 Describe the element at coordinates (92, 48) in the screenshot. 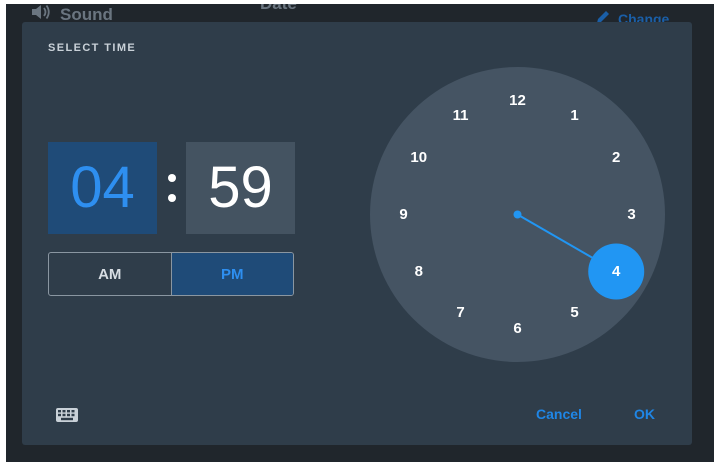

I see `dialog-title: SELECT TIME` at that location.